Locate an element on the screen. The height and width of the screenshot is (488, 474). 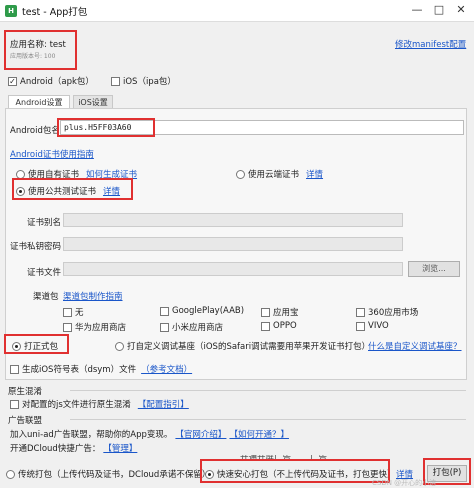
channel-option-label: 360应用市场 is located at coordinates (393, 313).